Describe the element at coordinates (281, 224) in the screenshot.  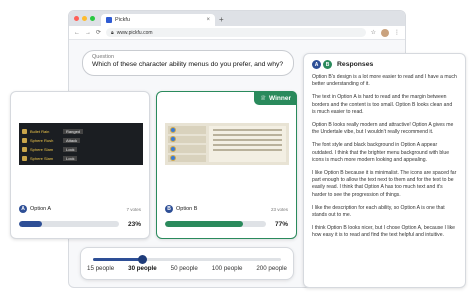
I see `option-b-percent: 77%` at that location.